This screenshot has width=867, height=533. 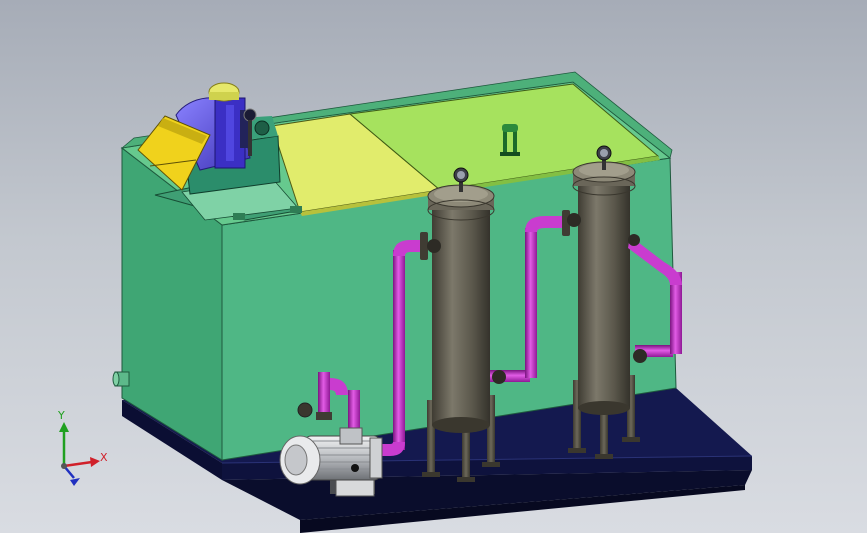 What do you see at coordinates (104, 457) in the screenshot?
I see `x-axis-label: X` at bounding box center [104, 457].